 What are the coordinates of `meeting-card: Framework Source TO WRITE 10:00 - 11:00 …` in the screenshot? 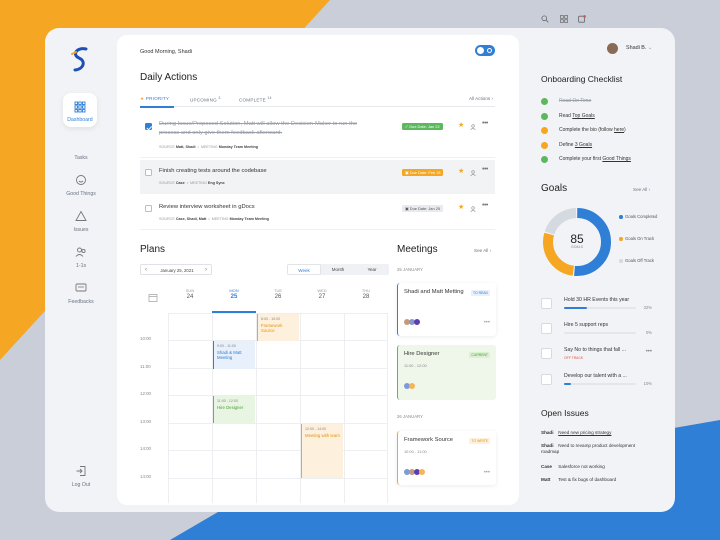 It's located at (446, 458).